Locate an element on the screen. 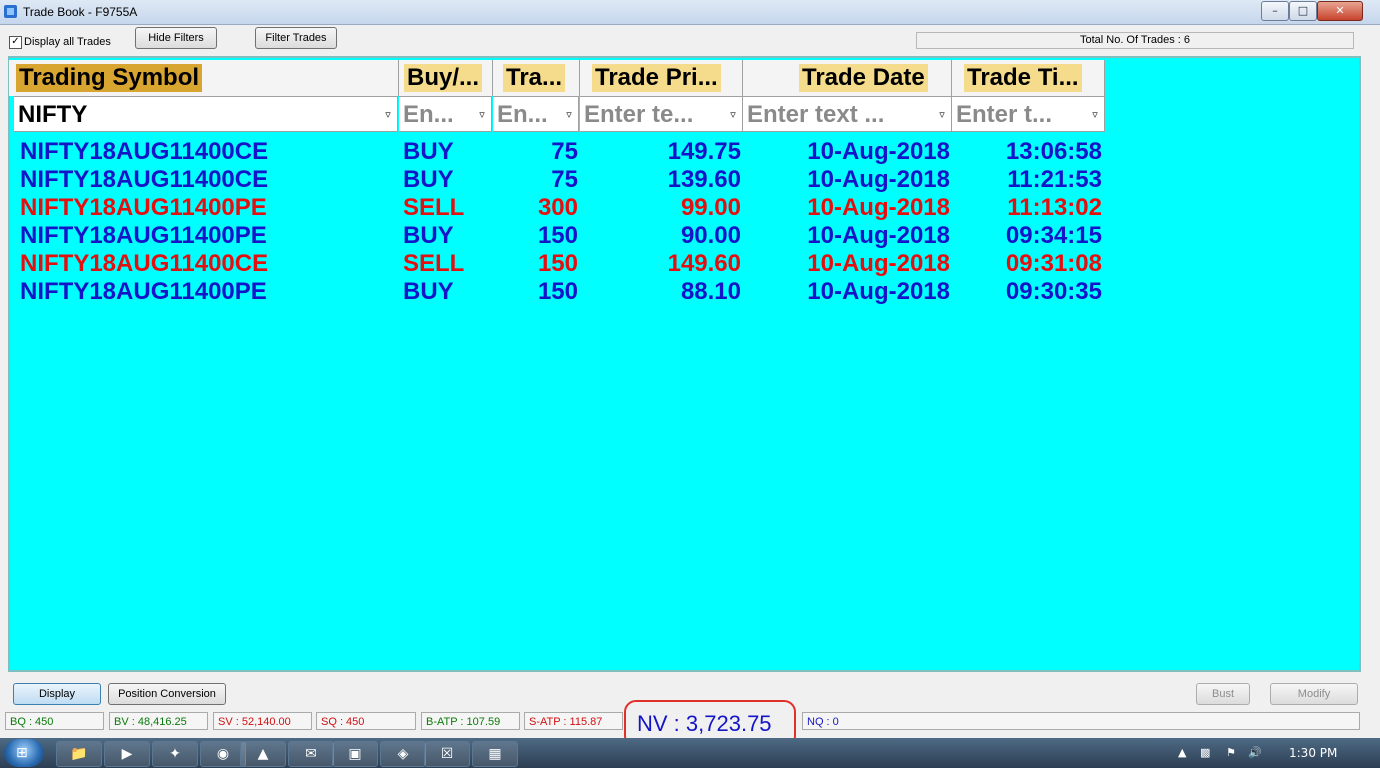 This screenshot has height=768, width=1380. window-title: Trade Book - F9755A is located at coordinates (80, 12).